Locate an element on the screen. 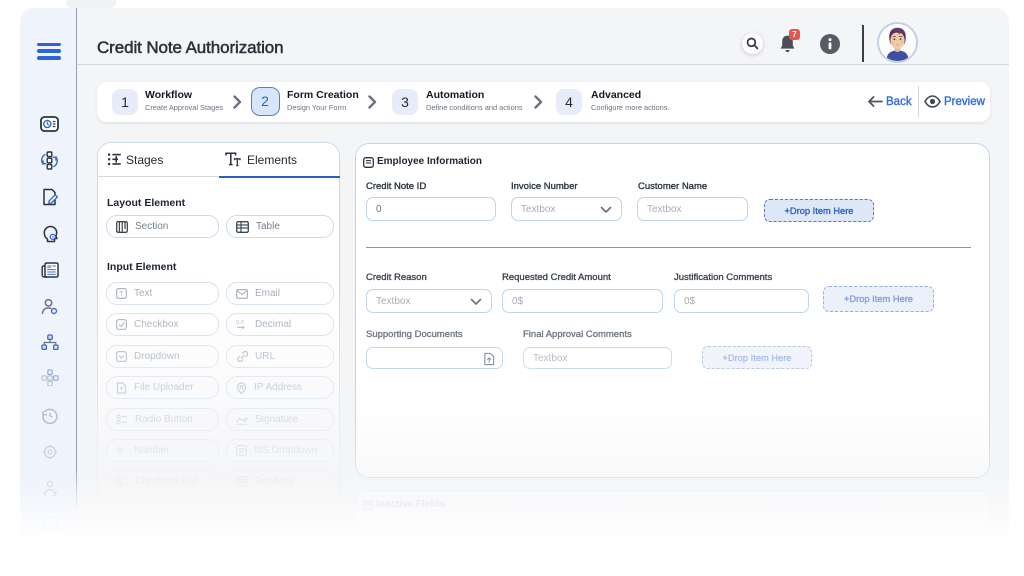  svg-text: T is located at coordinates (121, 294).